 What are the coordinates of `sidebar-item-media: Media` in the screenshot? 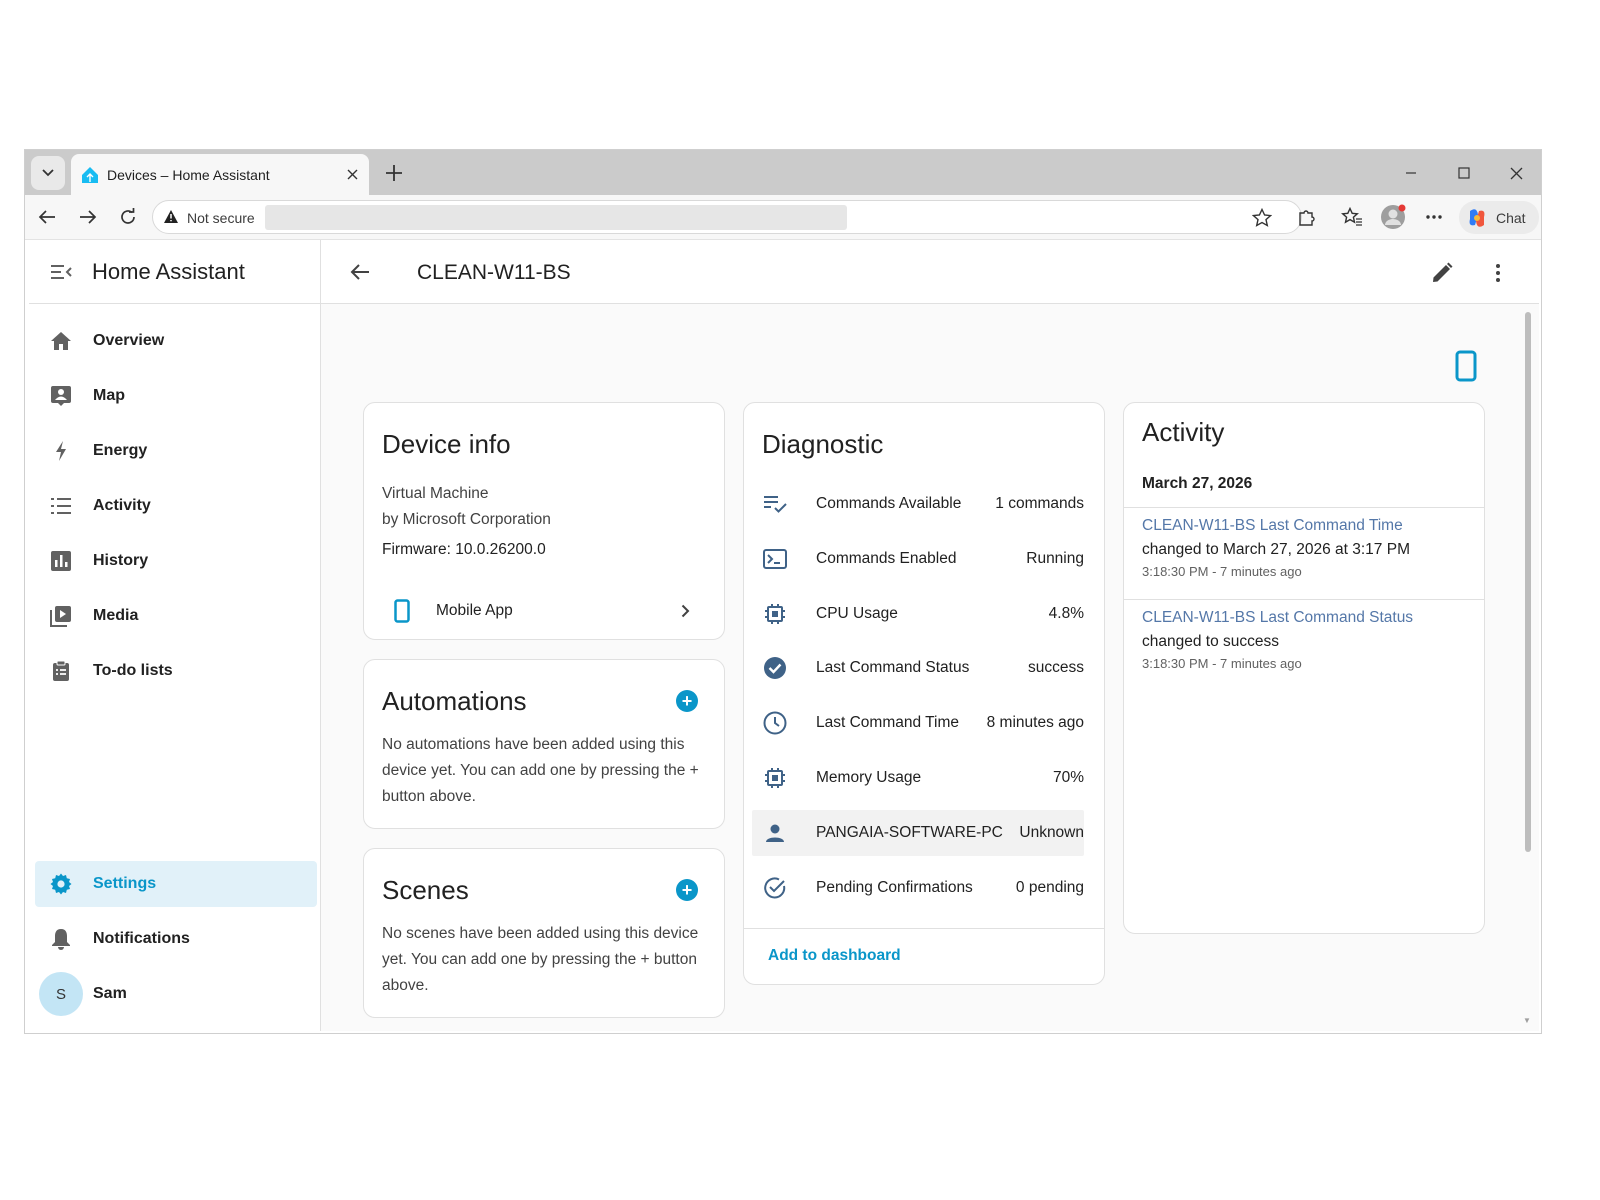 It's located at (176, 616).